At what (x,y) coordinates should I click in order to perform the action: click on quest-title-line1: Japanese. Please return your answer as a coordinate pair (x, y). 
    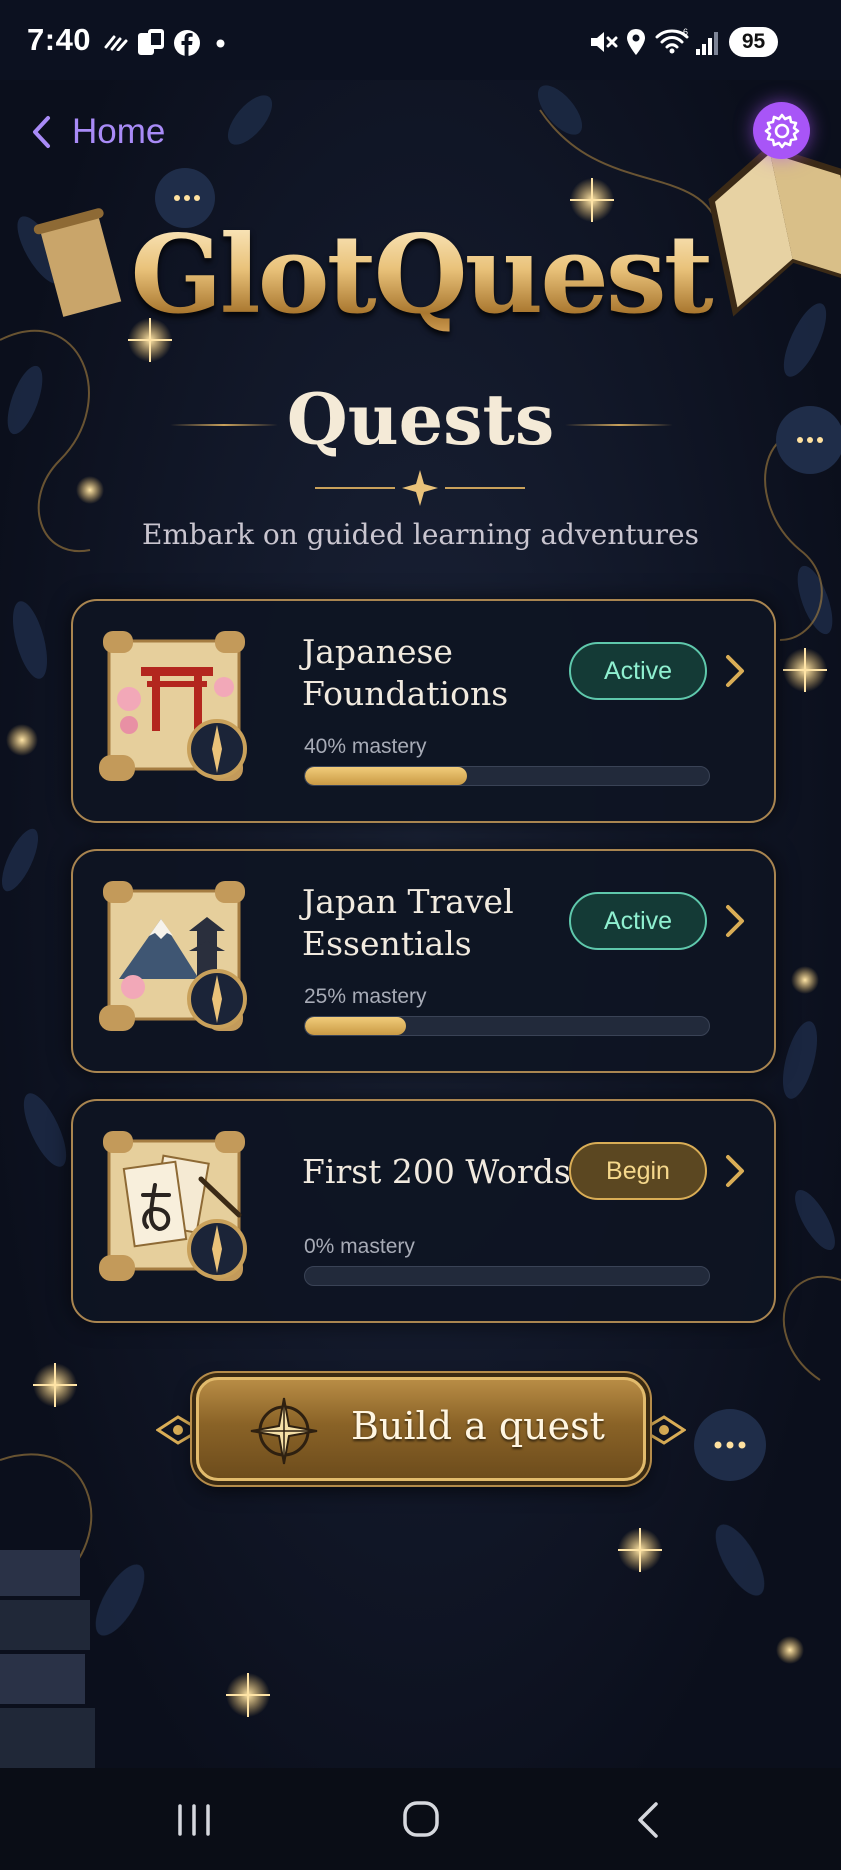
    Looking at the image, I should click on (377, 651).